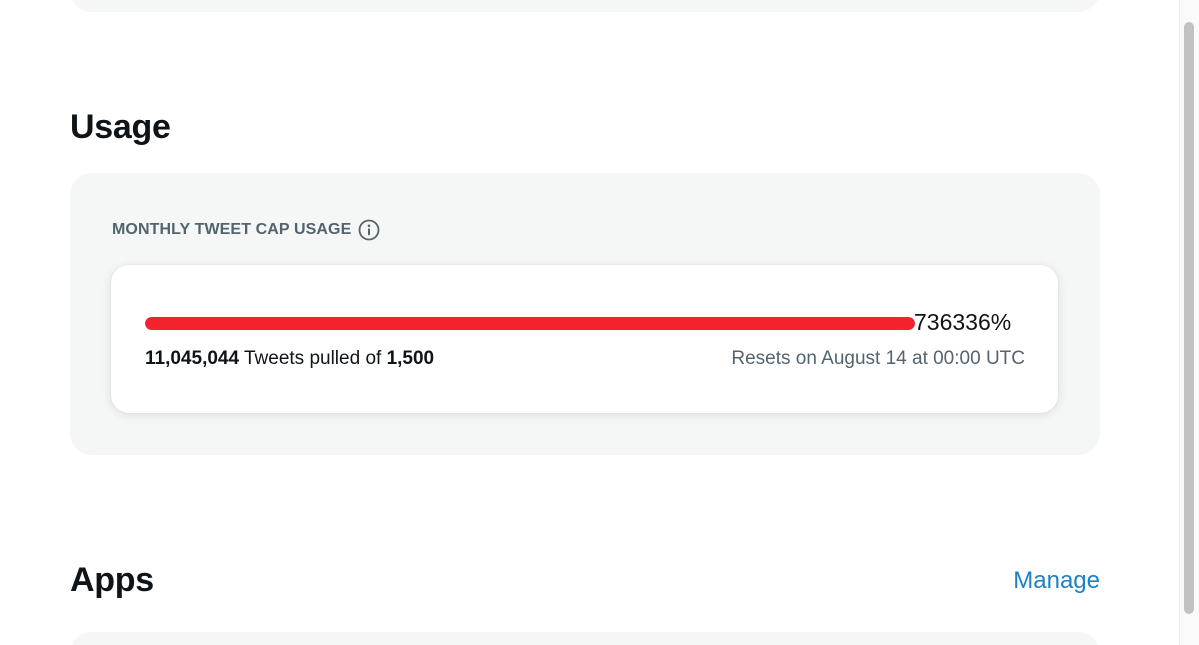 This screenshot has width=1199, height=645. What do you see at coordinates (1056, 581) in the screenshot?
I see `manage-apps-link: Manage` at bounding box center [1056, 581].